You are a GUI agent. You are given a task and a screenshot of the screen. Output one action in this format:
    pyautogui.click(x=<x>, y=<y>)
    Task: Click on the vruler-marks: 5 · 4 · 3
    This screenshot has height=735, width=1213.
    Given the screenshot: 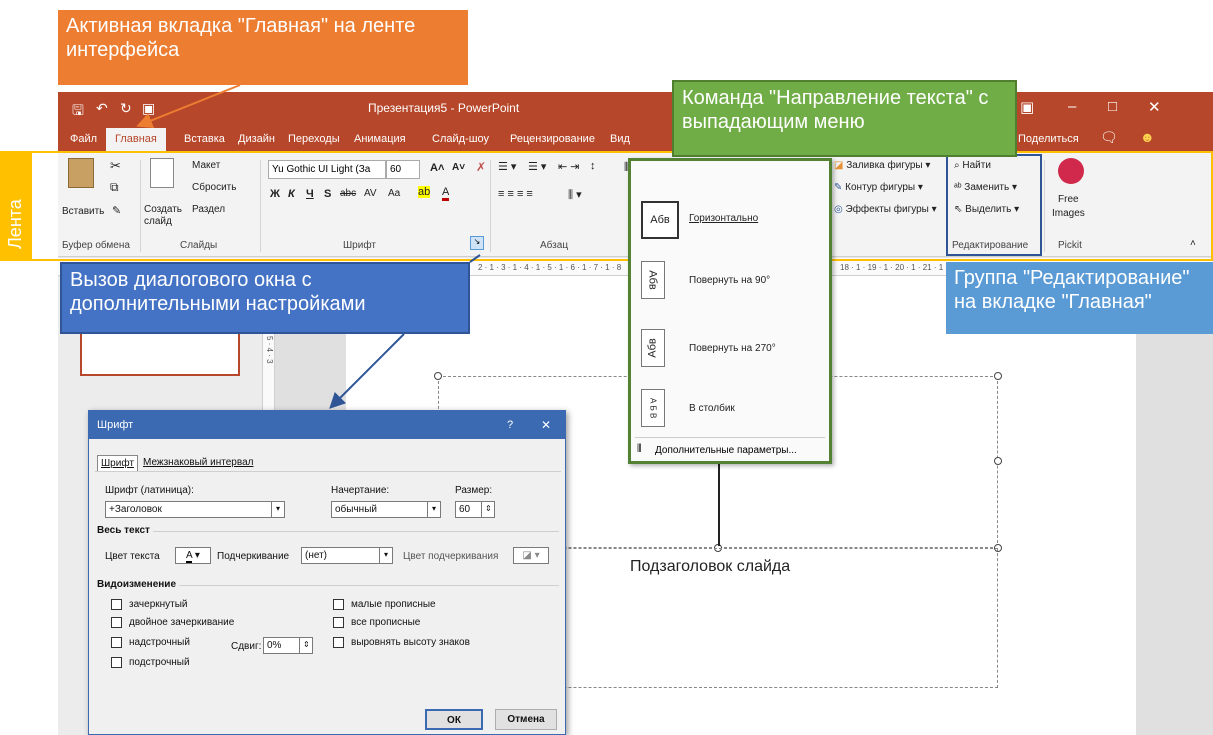 What is the action you would take?
    pyautogui.click(x=269, y=350)
    